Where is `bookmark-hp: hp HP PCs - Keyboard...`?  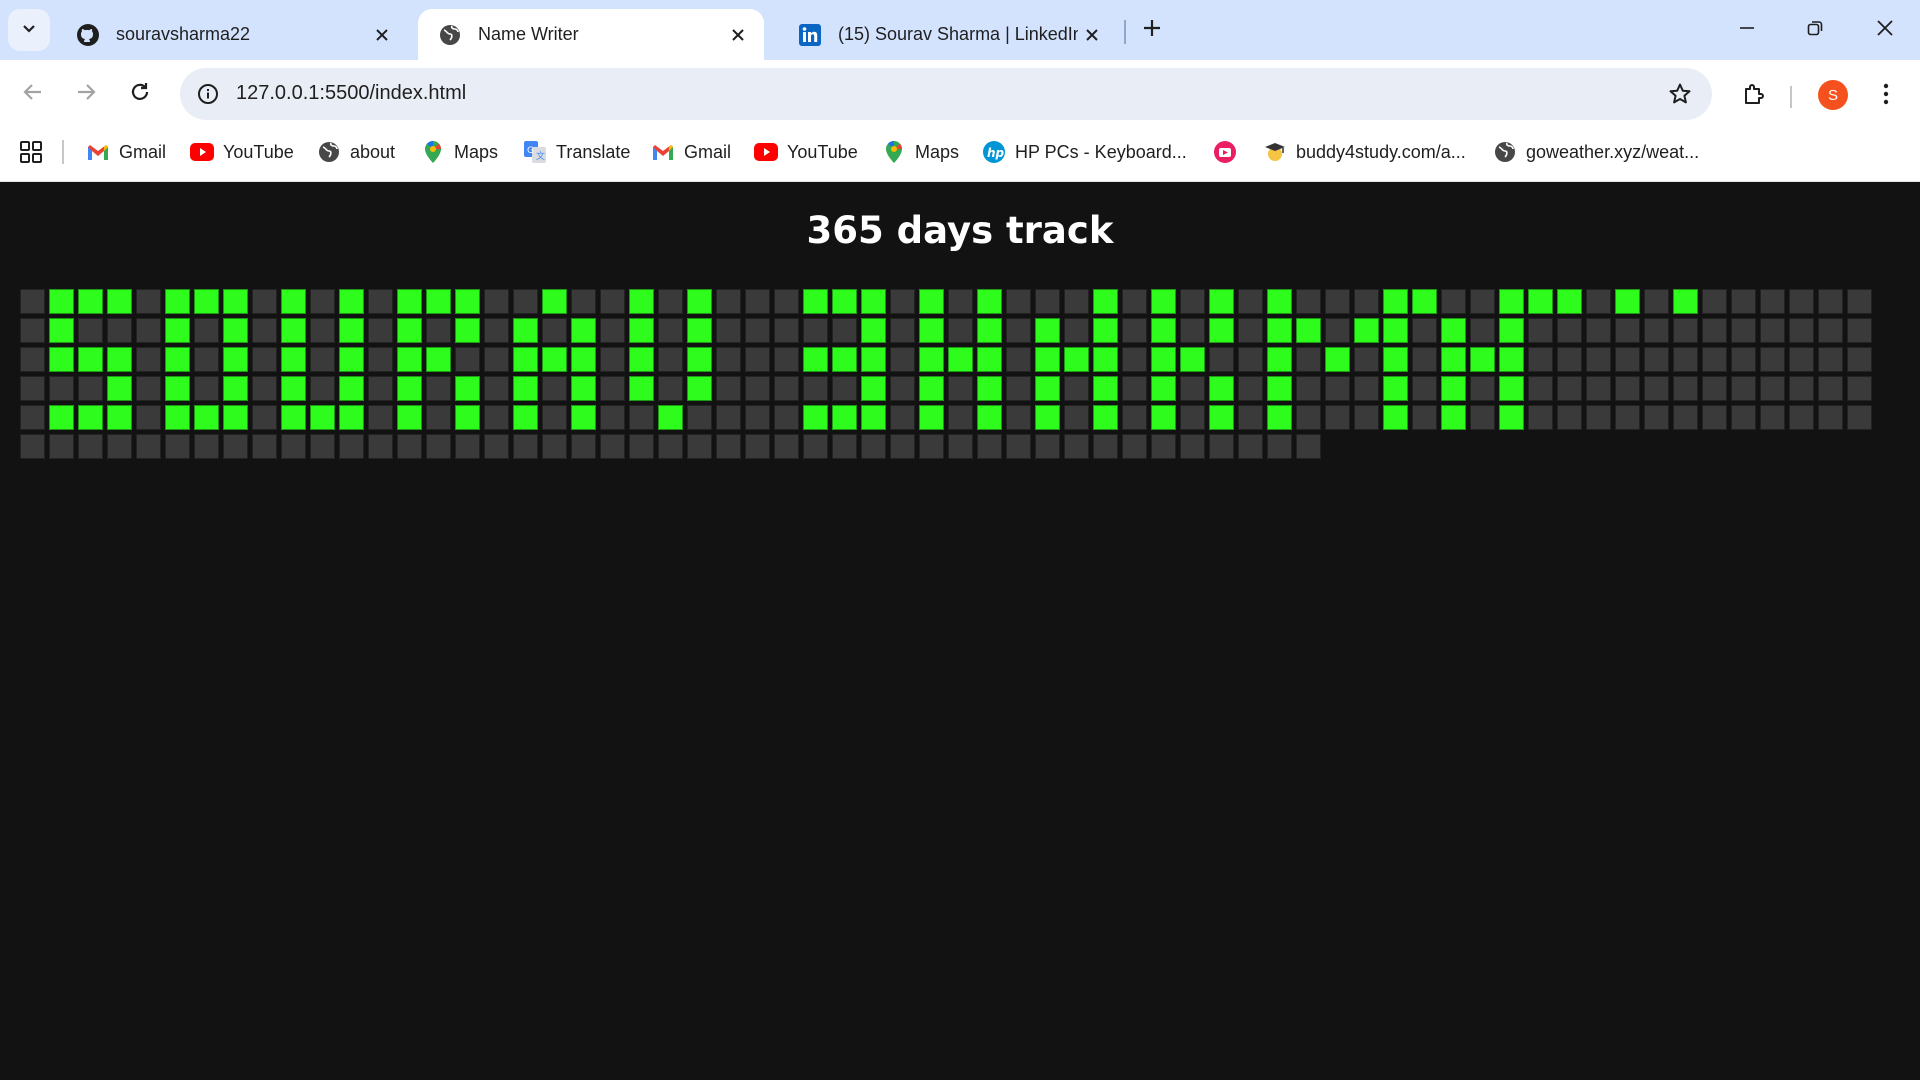 bookmark-hp: hp HP PCs - Keyboard... is located at coordinates (1084, 152).